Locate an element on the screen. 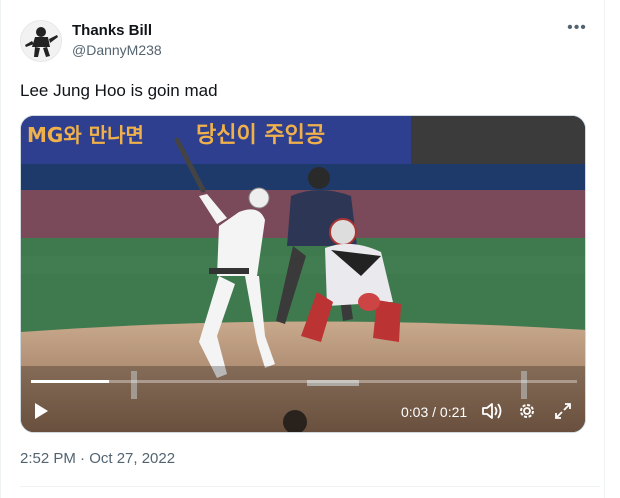 This screenshot has height=498, width=620. display-name: Thanks Bill is located at coordinates (112, 30).